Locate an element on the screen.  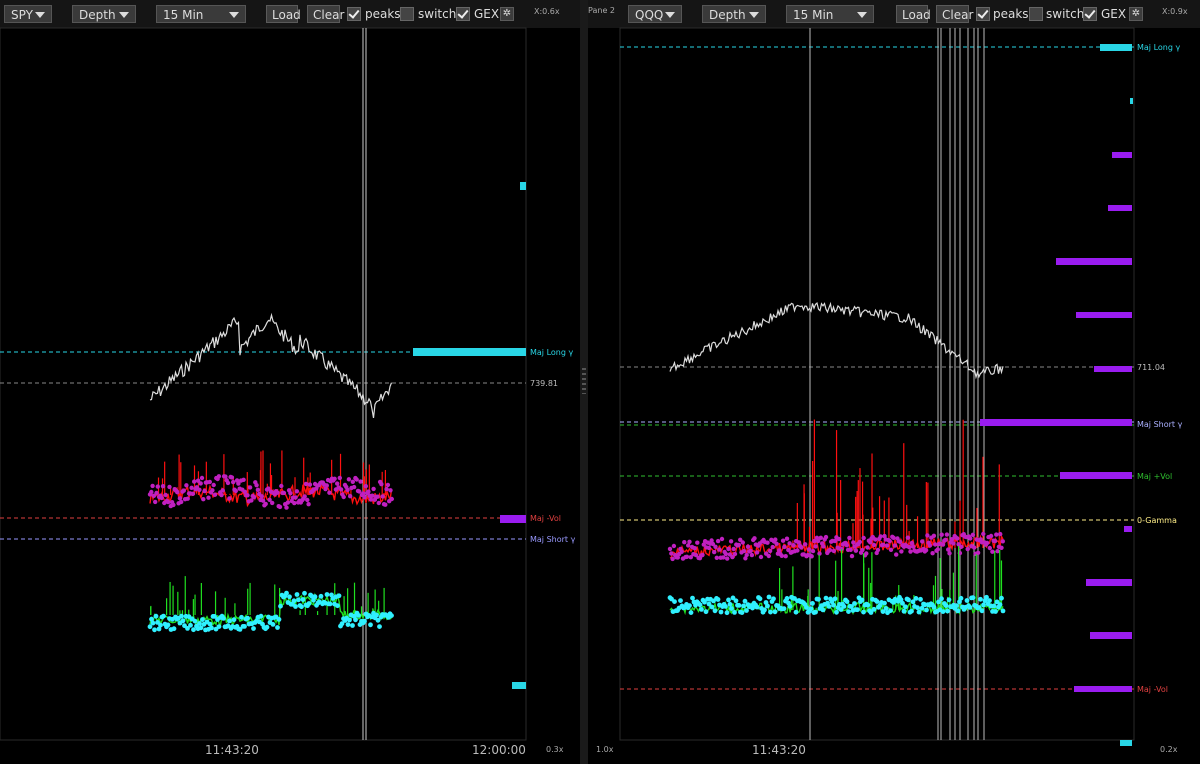
price-series is located at coordinates (836, 340).